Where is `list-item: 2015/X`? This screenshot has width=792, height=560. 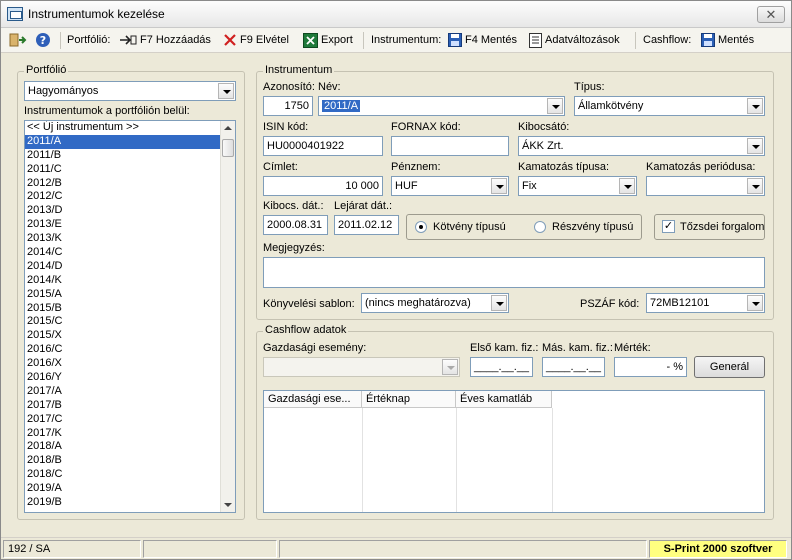
list-item: 2015/X is located at coordinates (130, 336).